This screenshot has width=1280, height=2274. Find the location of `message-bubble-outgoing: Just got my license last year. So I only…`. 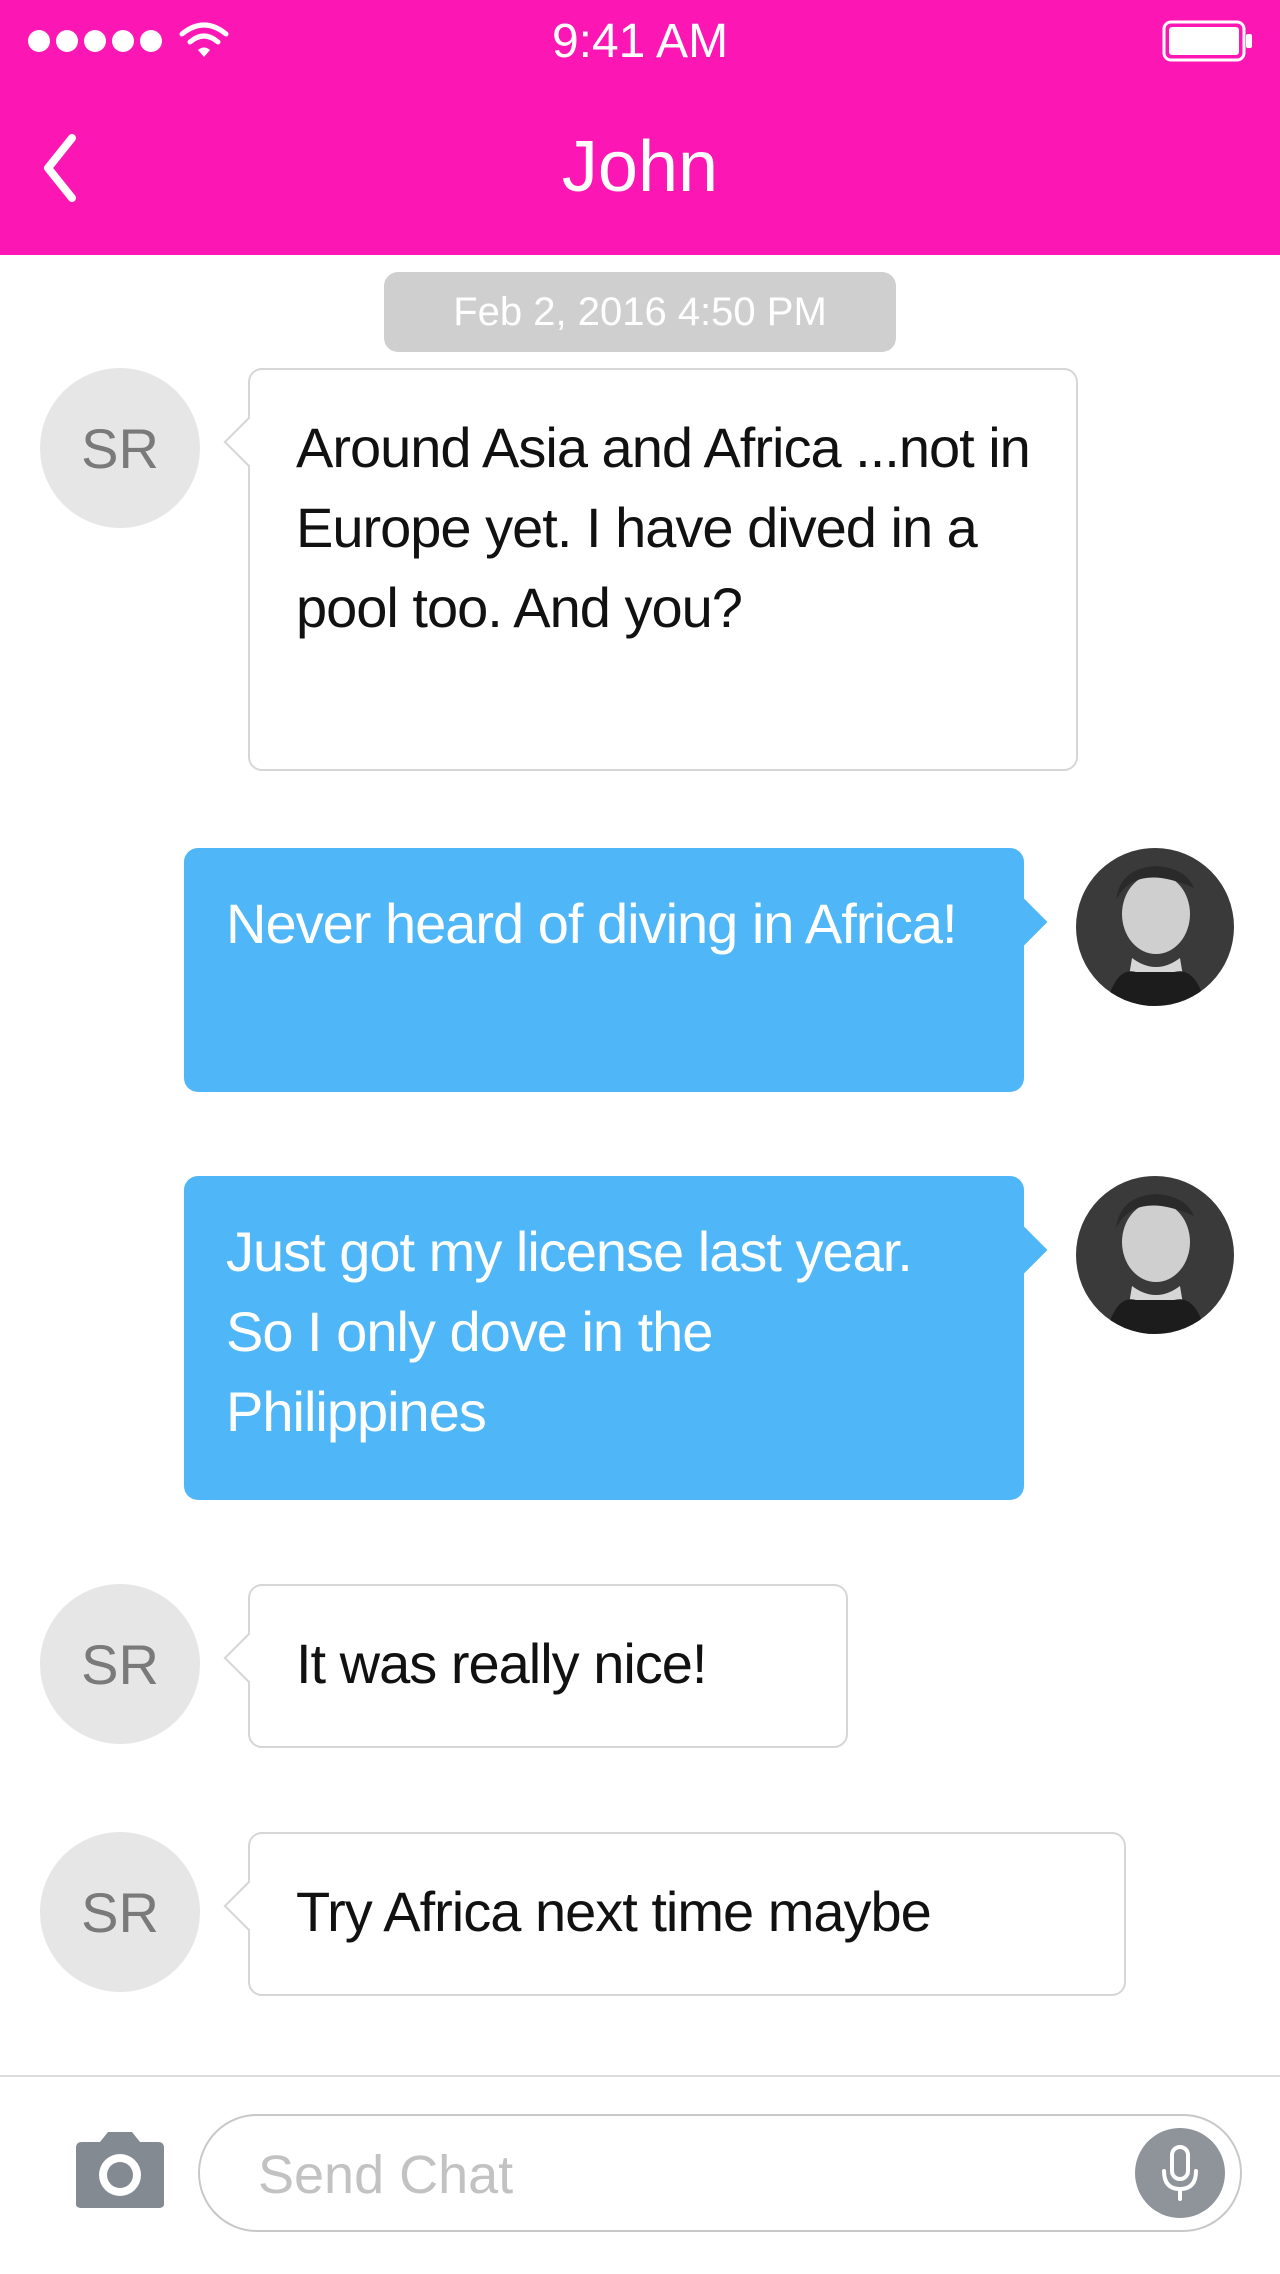

message-bubble-outgoing: Just got my license last year. So I only… is located at coordinates (616, 1338).